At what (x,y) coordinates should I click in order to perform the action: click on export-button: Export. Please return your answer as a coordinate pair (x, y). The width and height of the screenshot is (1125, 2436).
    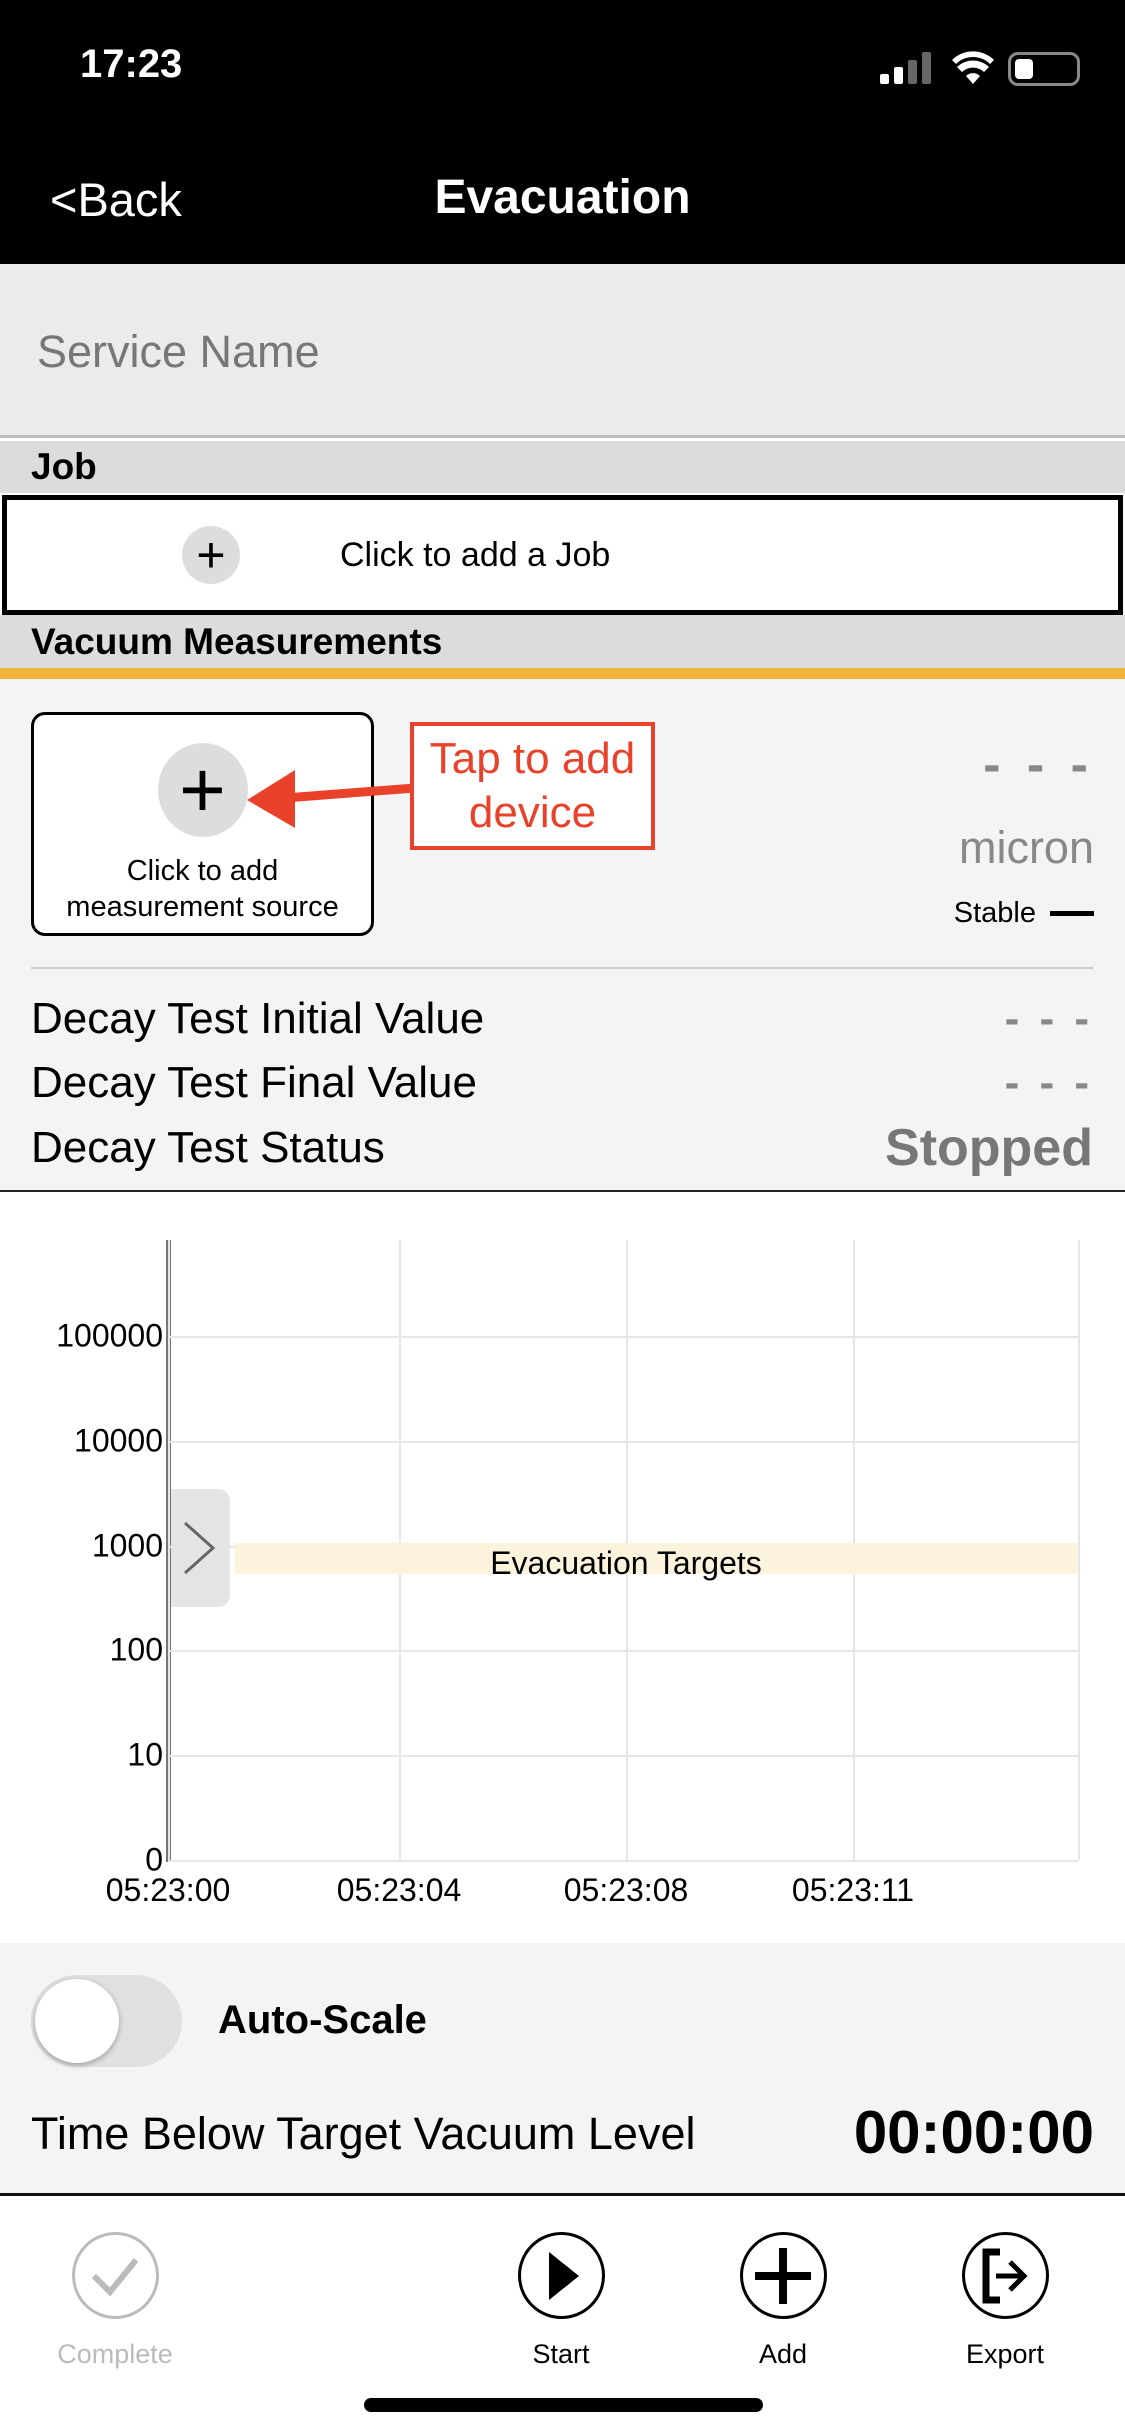
    Looking at the image, I should click on (1005, 2301).